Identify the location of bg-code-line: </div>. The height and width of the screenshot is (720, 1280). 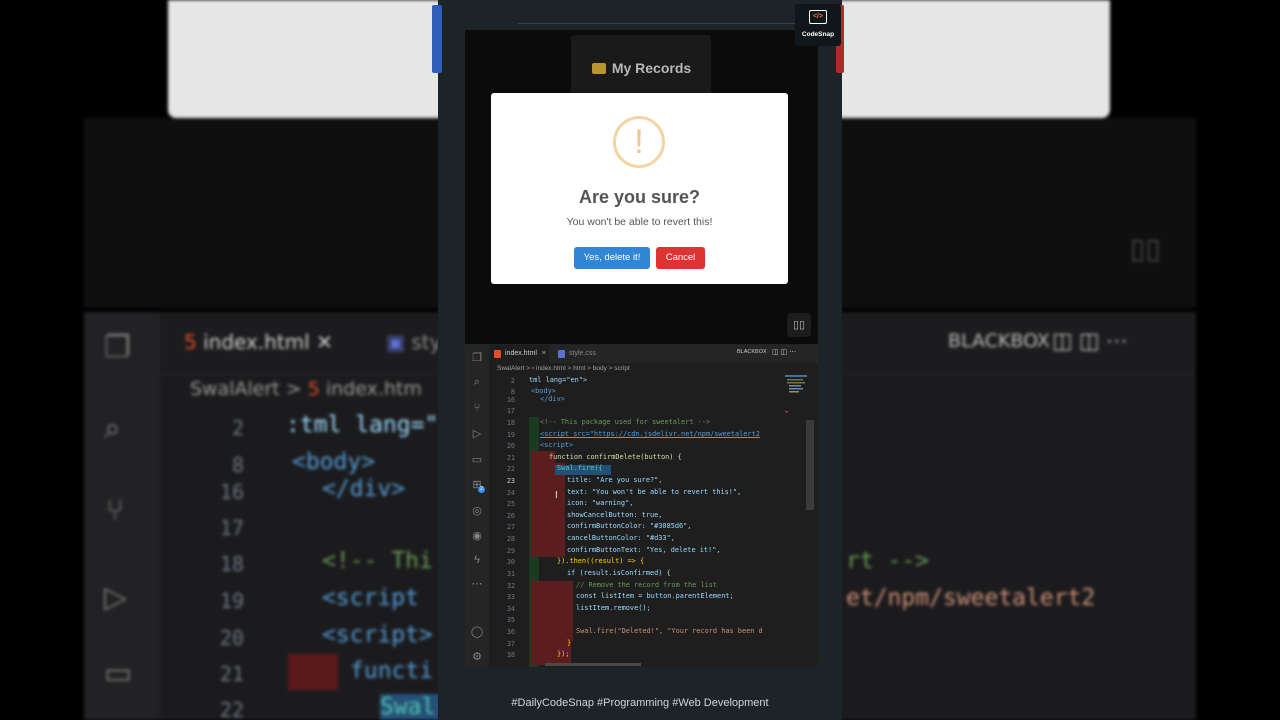
(364, 489).